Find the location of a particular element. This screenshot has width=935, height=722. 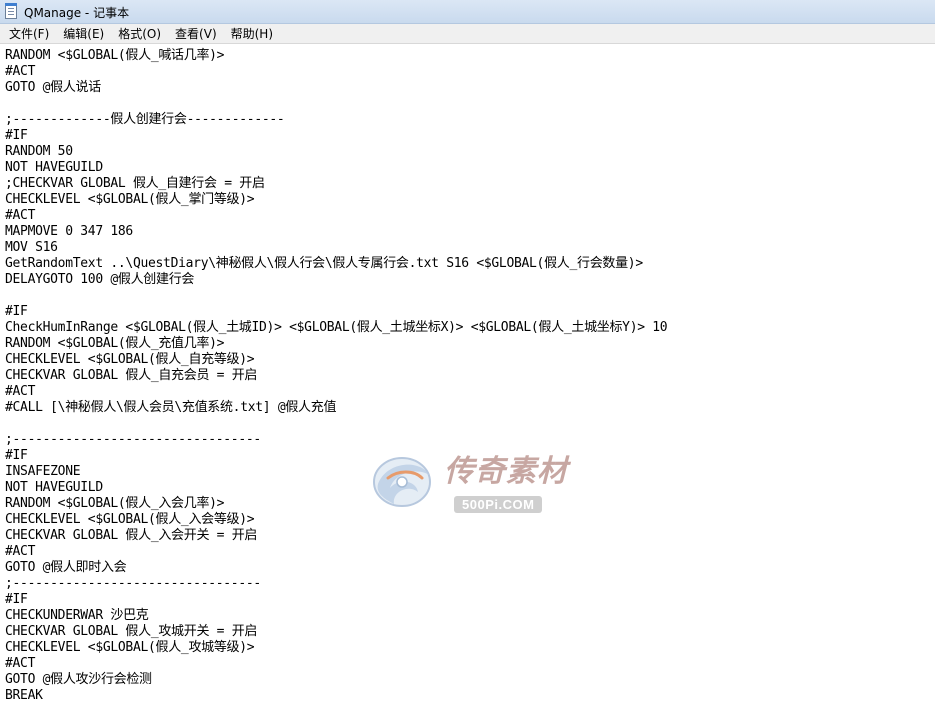

text-line: CHECKVAR GLOBAL 假人_自充会员 = 开启 is located at coordinates (131, 375).